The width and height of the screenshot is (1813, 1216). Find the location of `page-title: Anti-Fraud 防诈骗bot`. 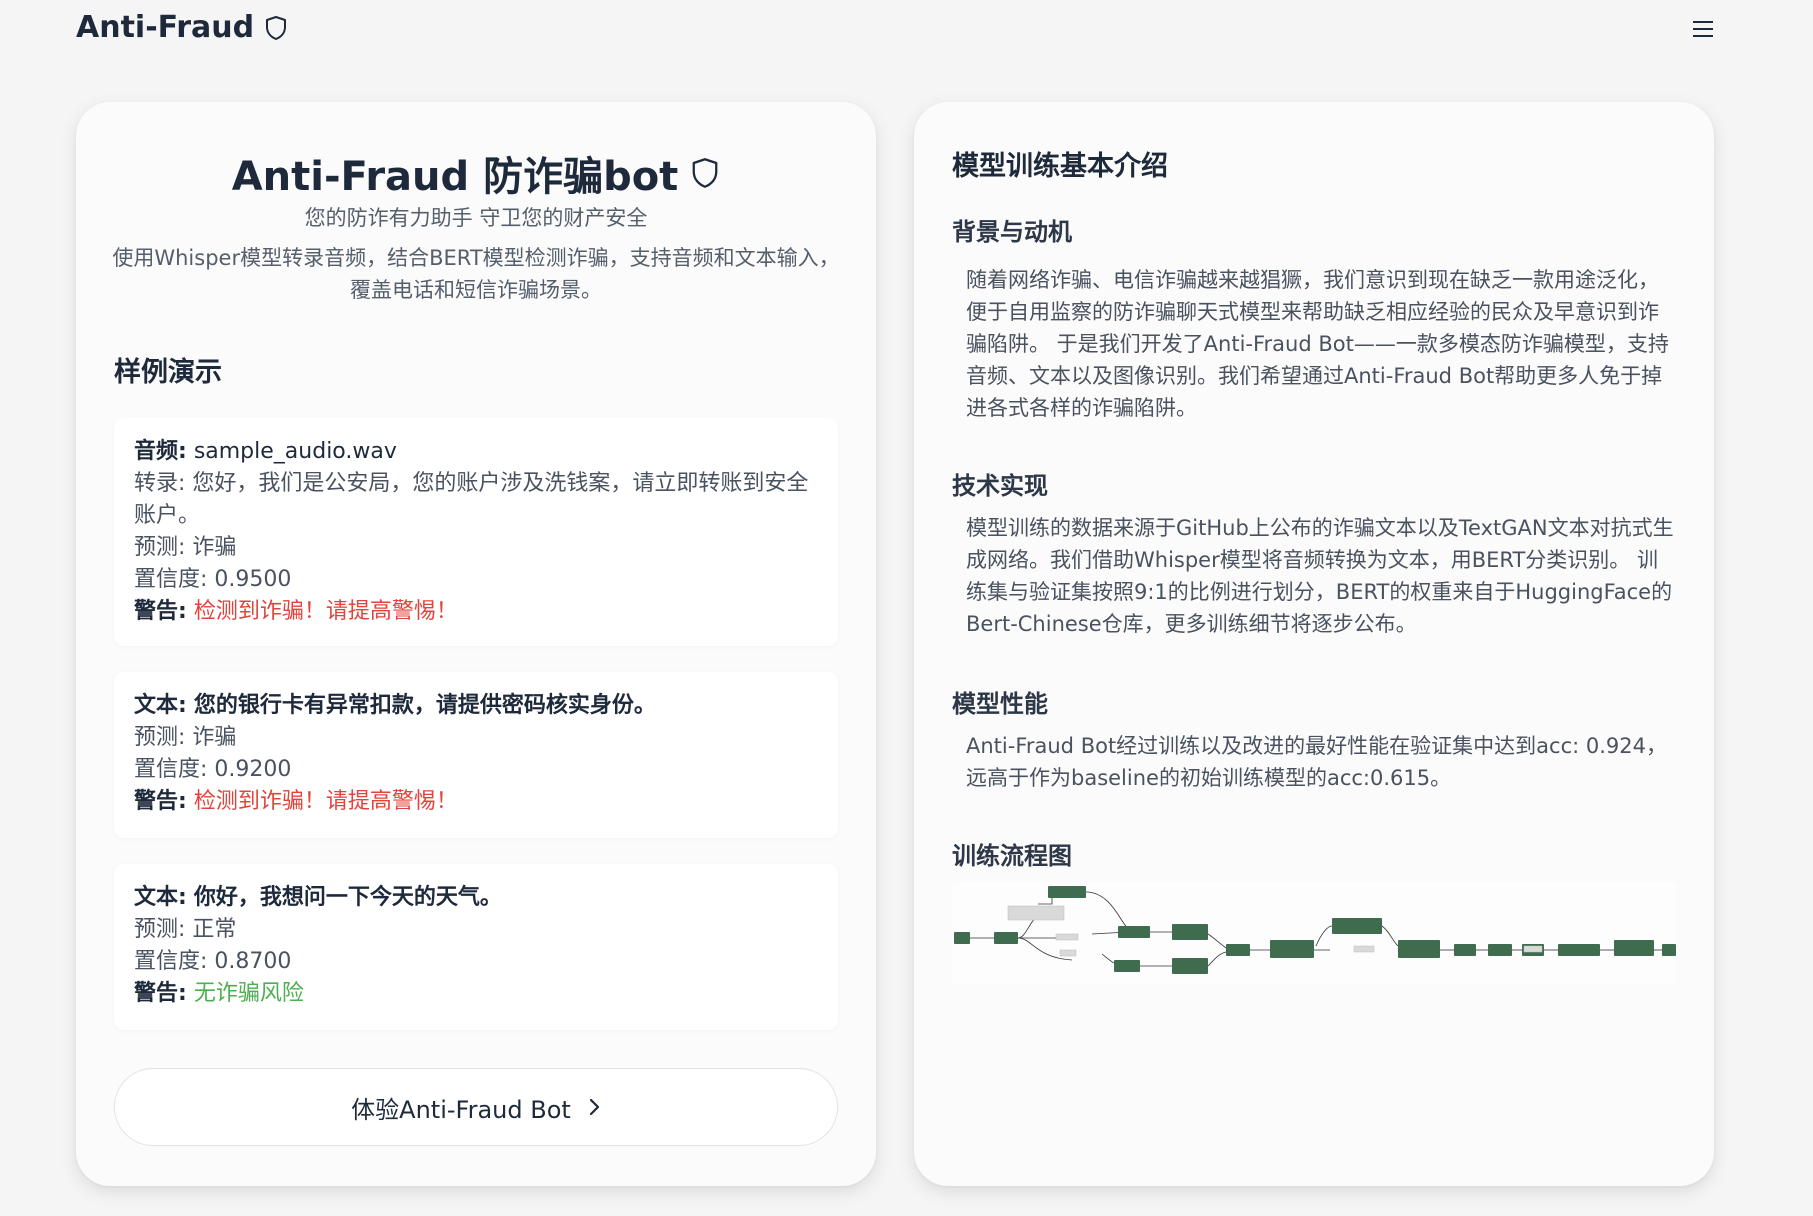

page-title: Anti-Fraud 防诈骗bot is located at coordinates (476, 173).